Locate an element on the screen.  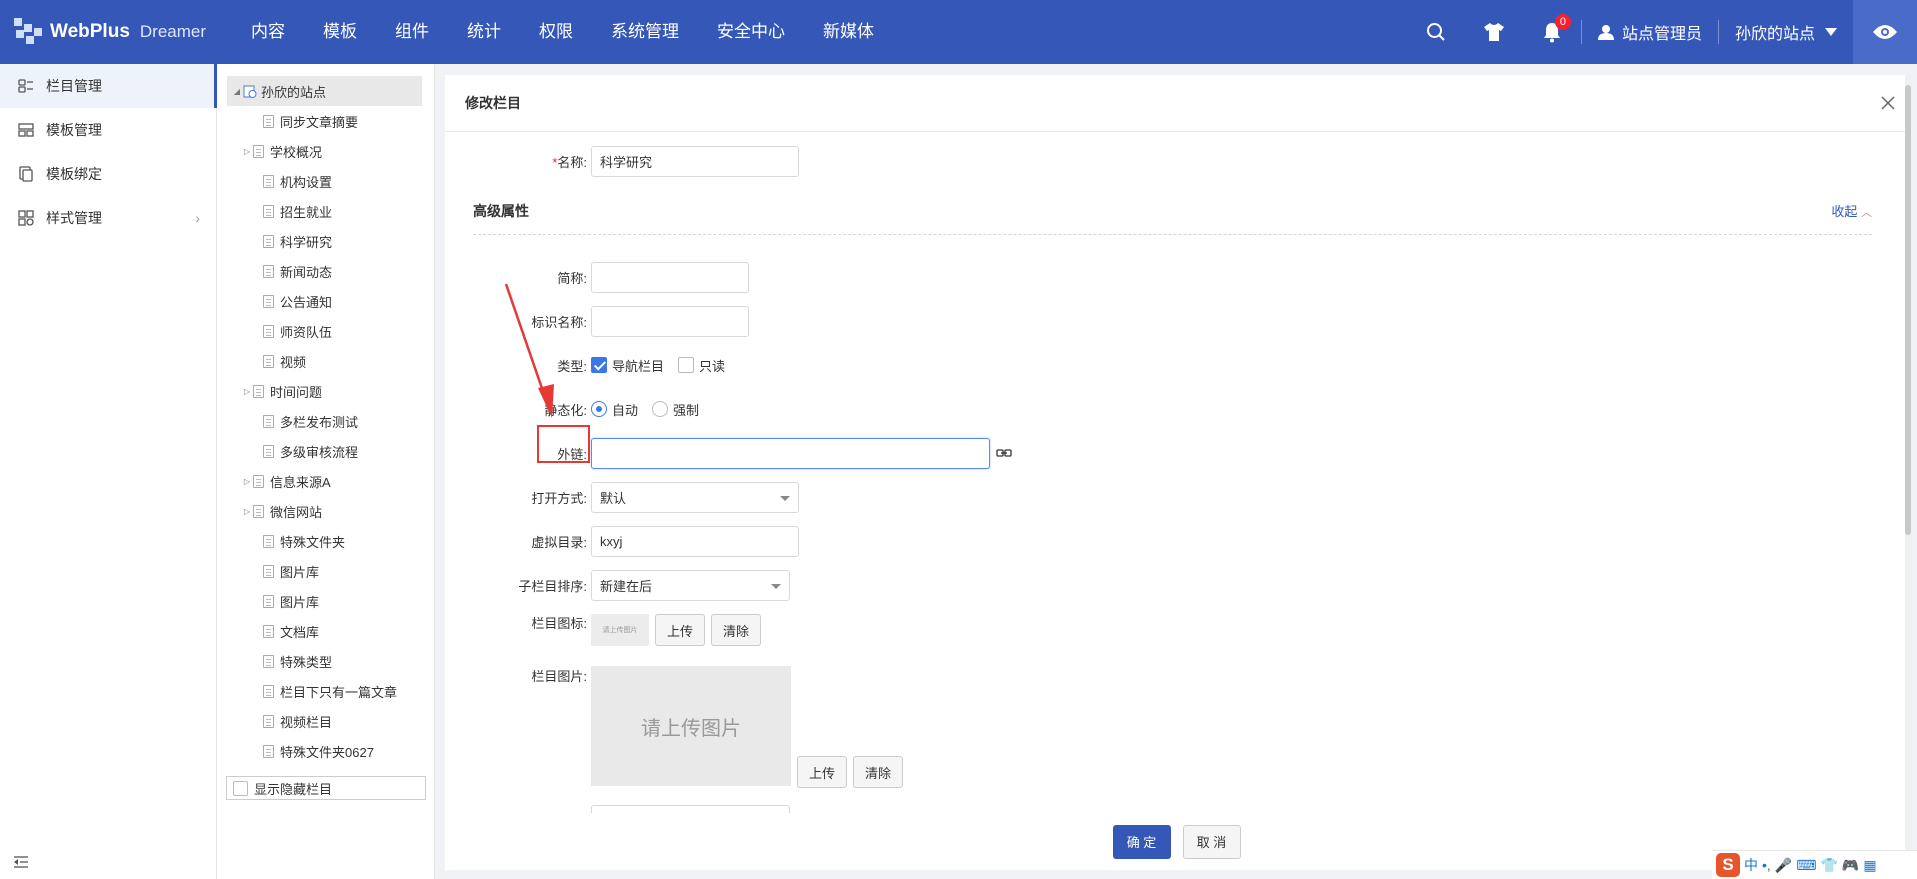
tree-node-label: 文档库 is located at coordinates (300, 632).